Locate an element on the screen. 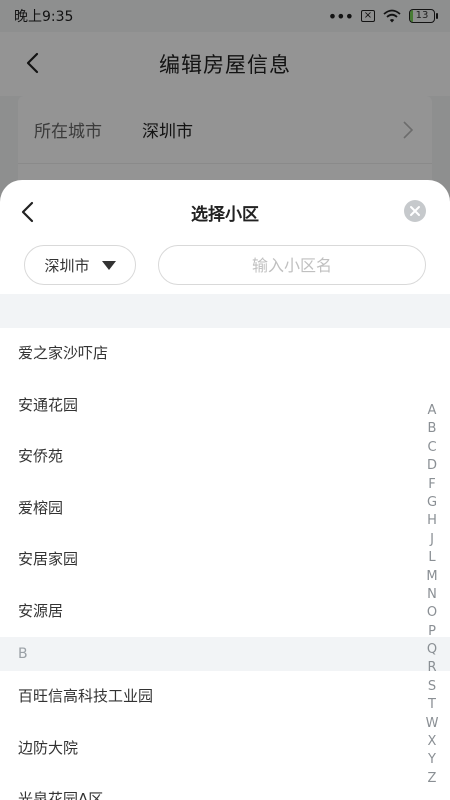 This screenshot has width=450, height=800. list-item: 爱榕园 is located at coordinates (225, 509).